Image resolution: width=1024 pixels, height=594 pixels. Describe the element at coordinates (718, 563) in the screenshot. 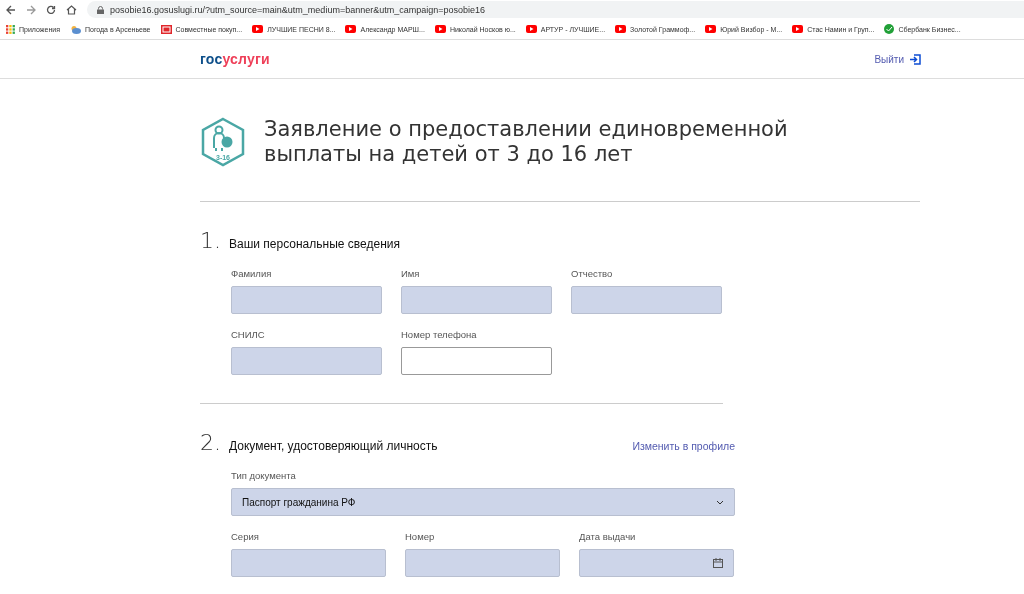

I see `calendar-icon` at that location.